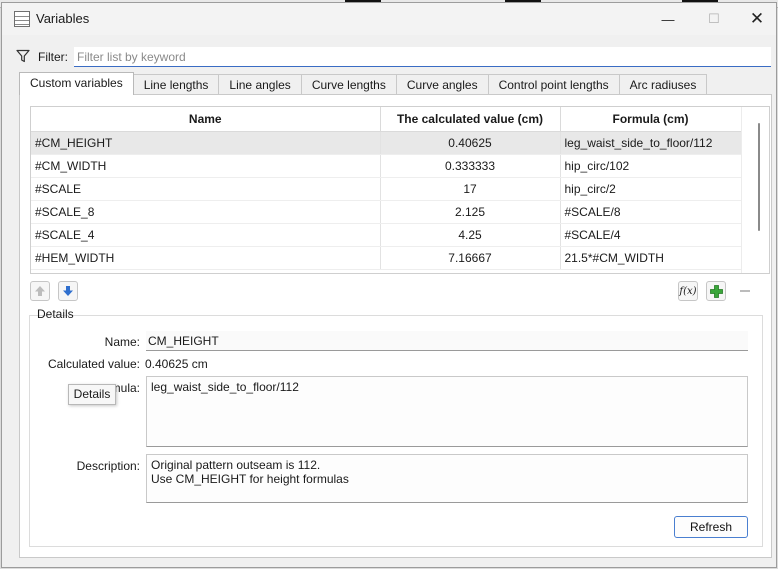  Describe the element at coordinates (206, 166) in the screenshot. I see `cell-name: #CM_WIDTH` at that location.